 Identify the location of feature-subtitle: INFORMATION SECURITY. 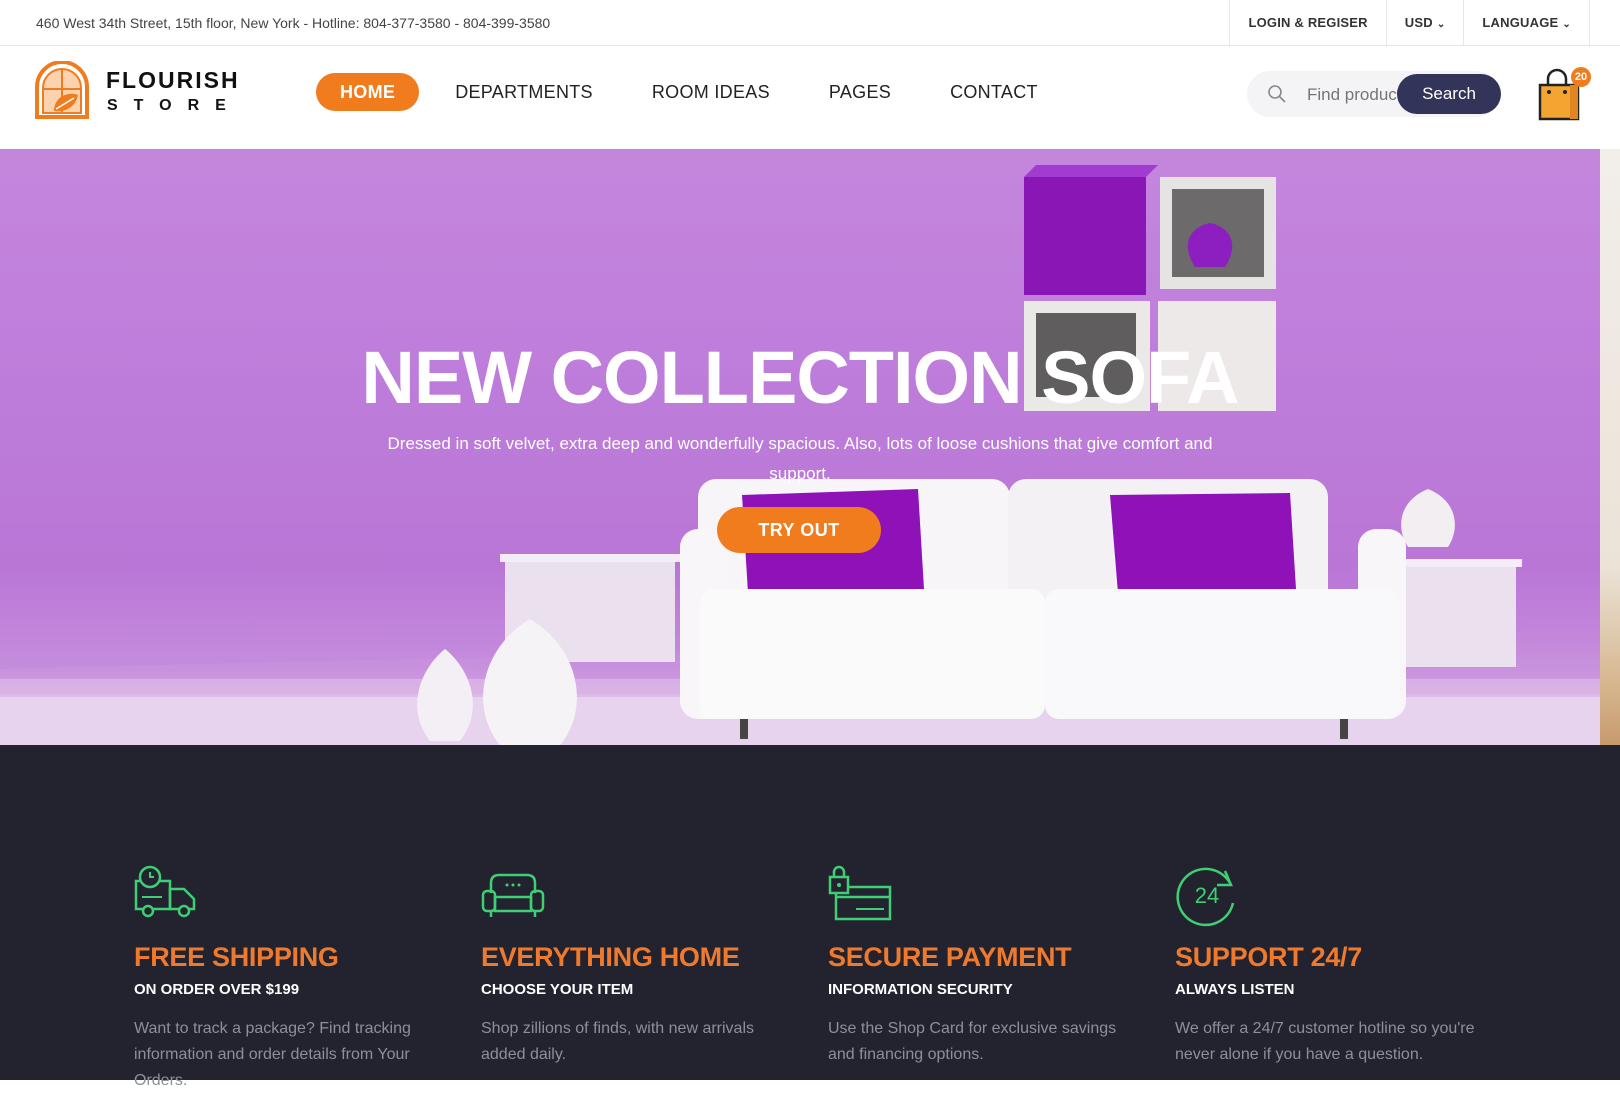
(920, 989).